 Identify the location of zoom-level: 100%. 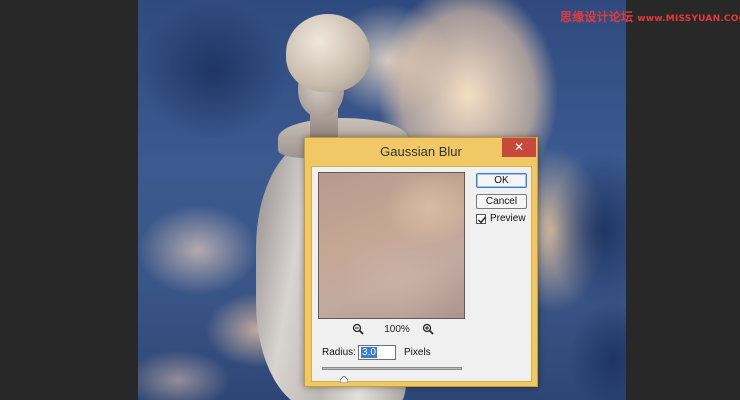
(397, 329).